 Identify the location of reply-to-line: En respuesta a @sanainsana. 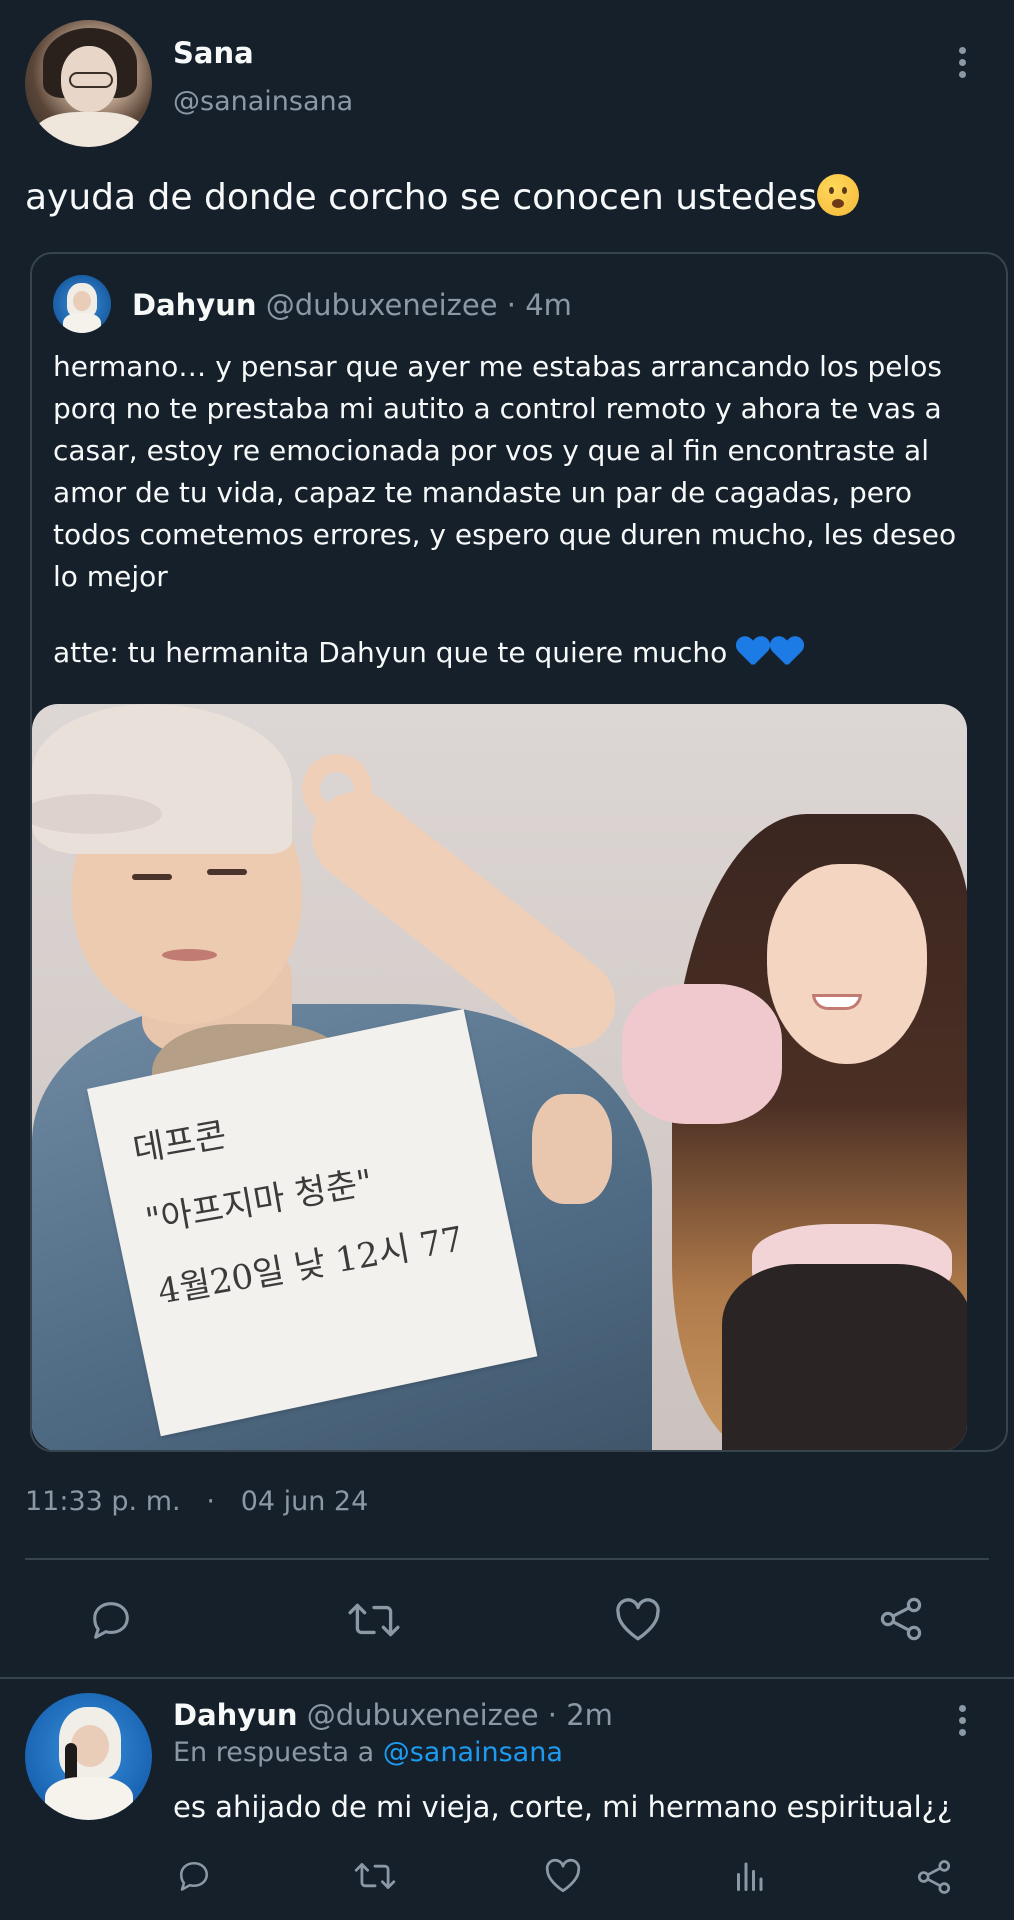
(368, 1752).